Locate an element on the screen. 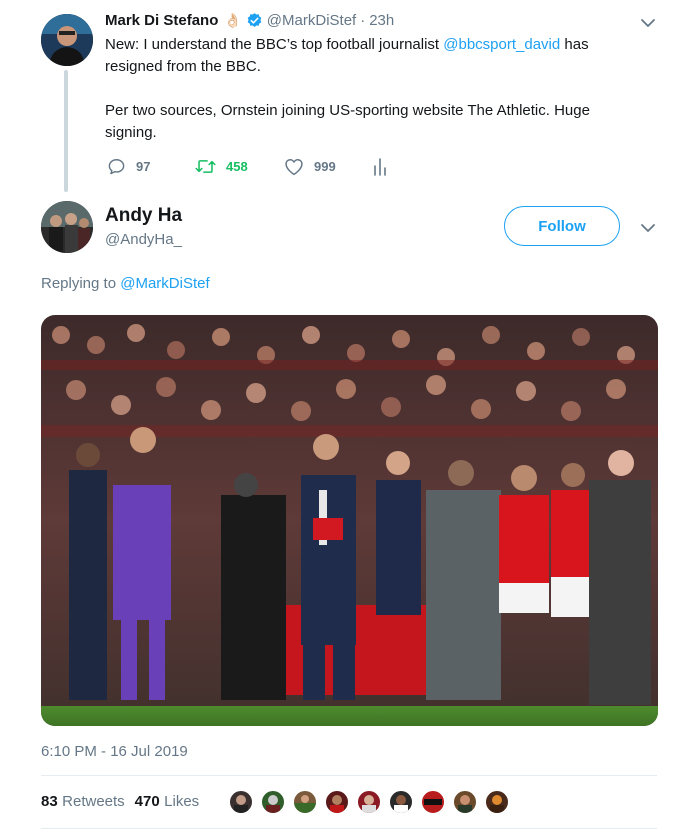  retweet-icon is located at coordinates (205, 166).